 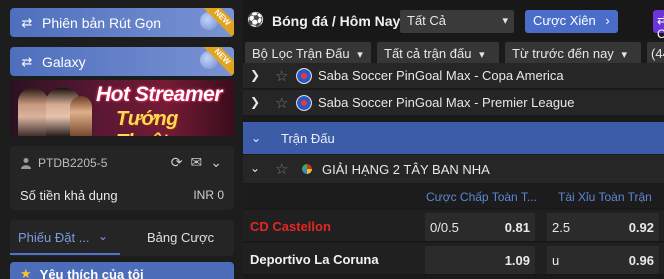 What do you see at coordinates (561, 227) in the screenshot?
I see `over-under-line: 2.5` at bounding box center [561, 227].